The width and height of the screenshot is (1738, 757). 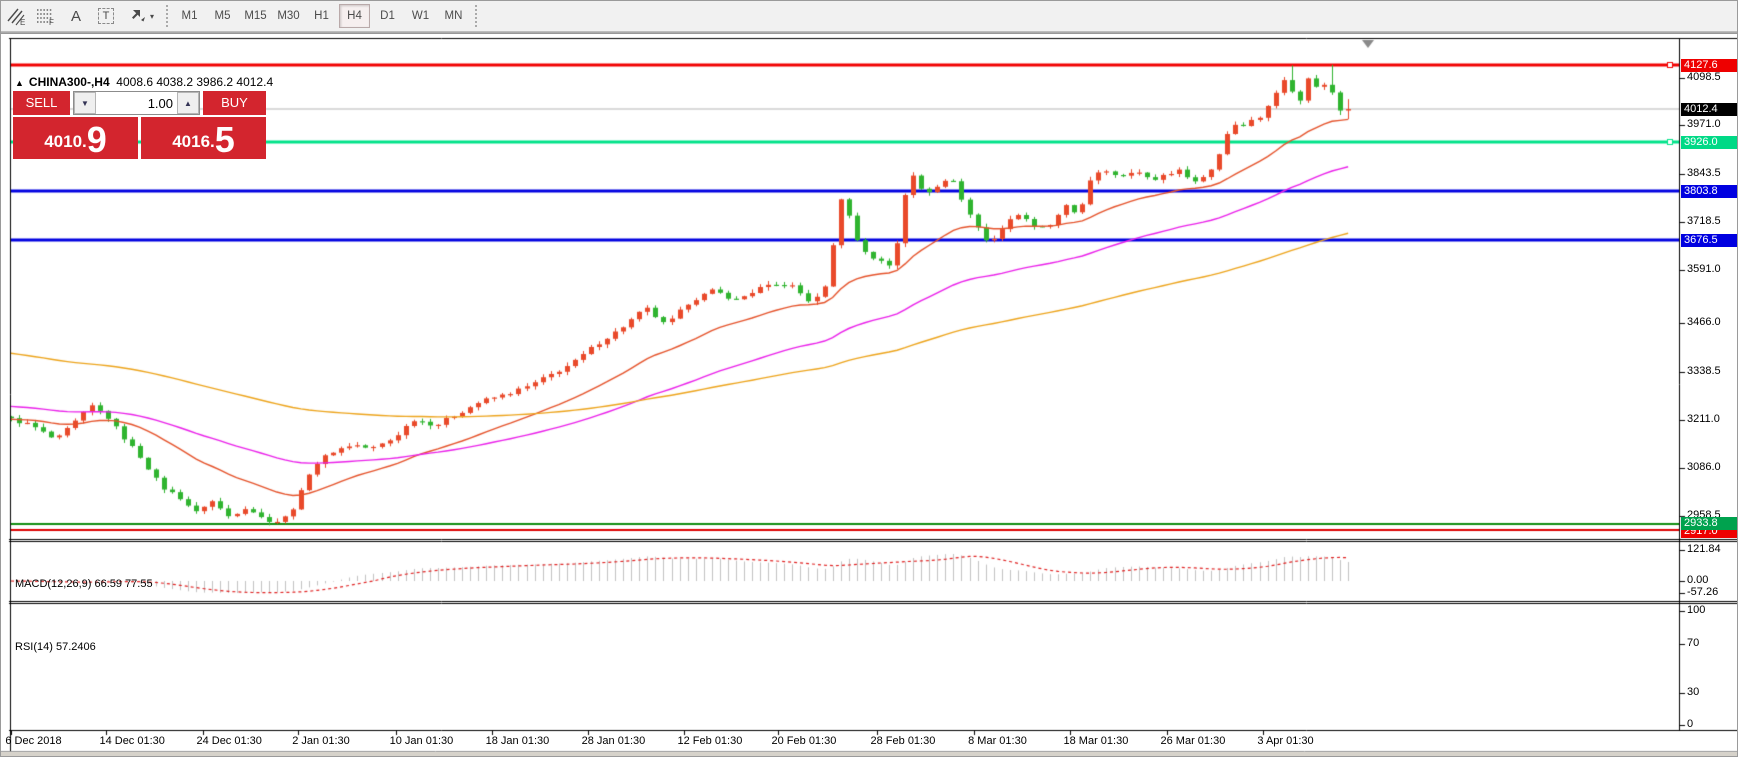 I want to click on text-label-icon: T, so click(x=106, y=16).